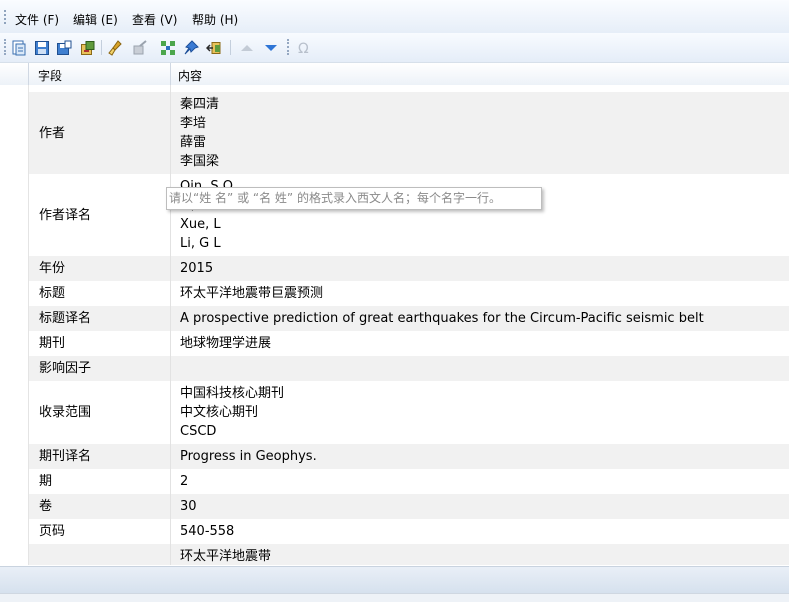 The image size is (789, 602). Describe the element at coordinates (225, 556) in the screenshot. I see `field-value: 环太平洋地震带` at that location.